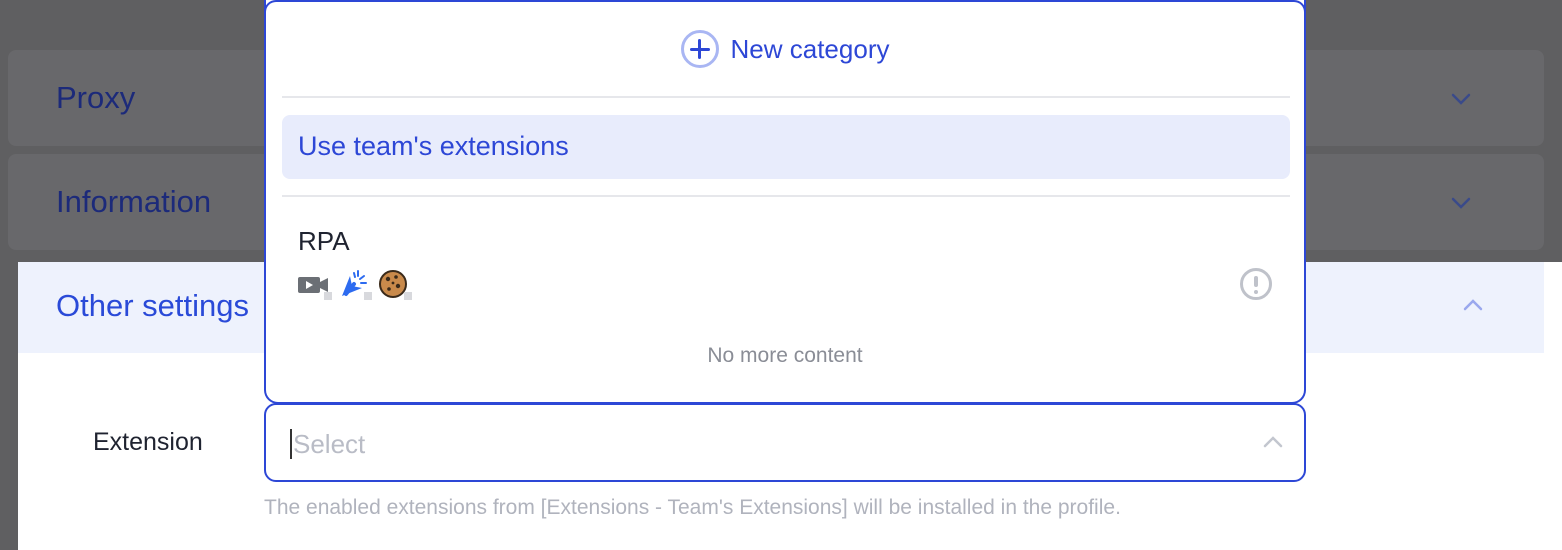  What do you see at coordinates (785, 355) in the screenshot?
I see `no-more-content-text: No more content` at bounding box center [785, 355].